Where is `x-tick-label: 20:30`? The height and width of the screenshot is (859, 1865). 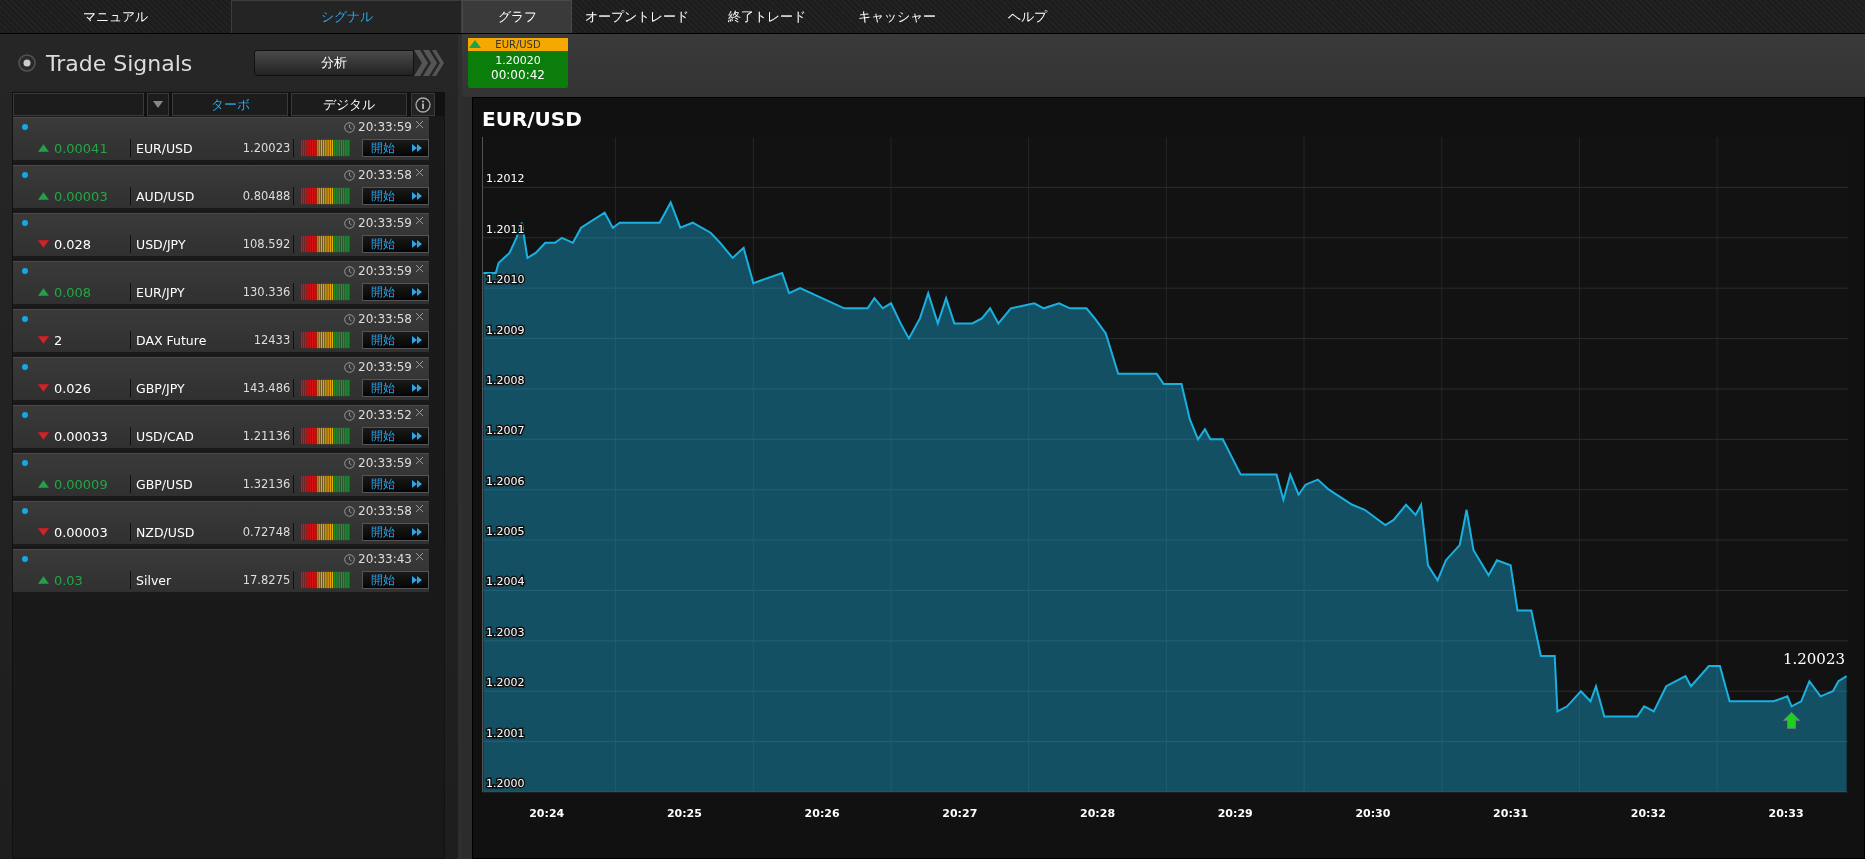 x-tick-label: 20:30 is located at coordinates (1373, 813).